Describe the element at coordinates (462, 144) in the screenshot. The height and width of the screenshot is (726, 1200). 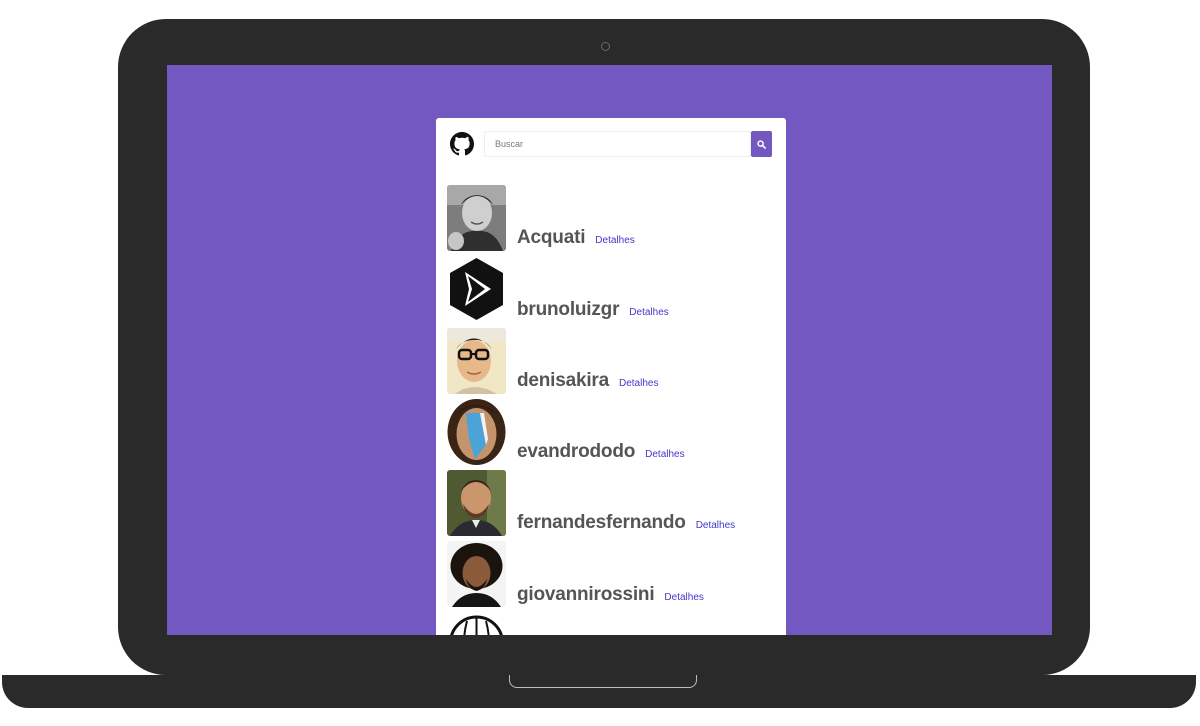
I see `github-icon` at that location.